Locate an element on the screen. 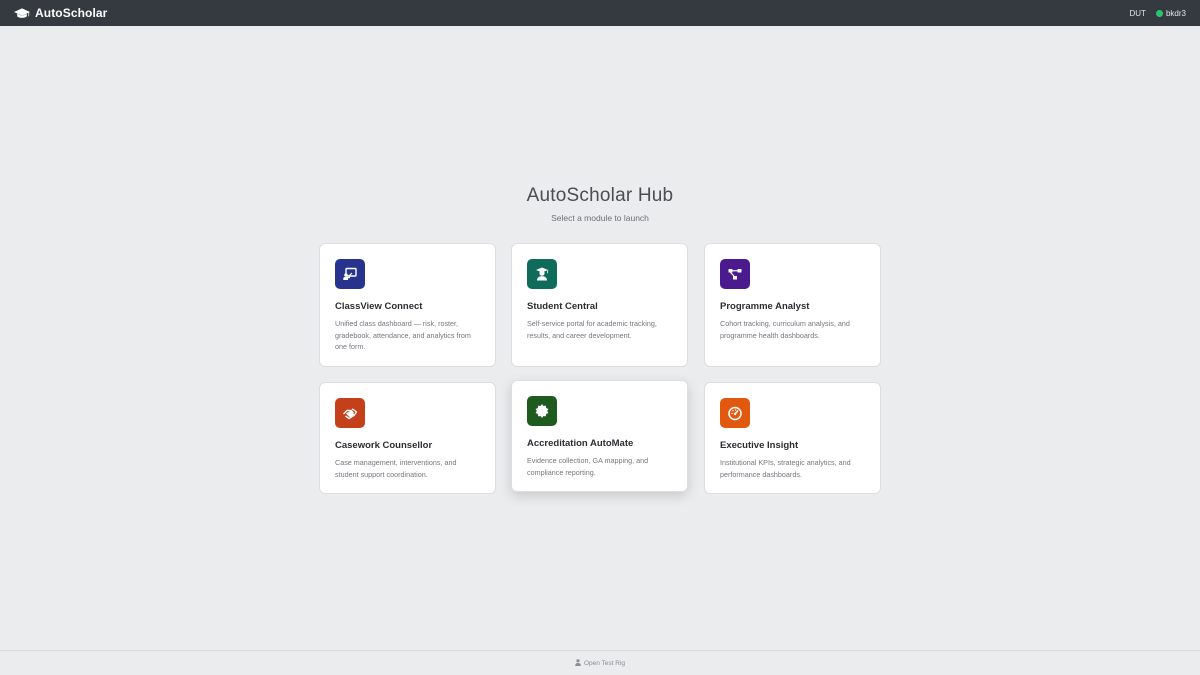 This screenshot has height=675, width=1200. page-subtitle: Select a module to launch is located at coordinates (600, 218).